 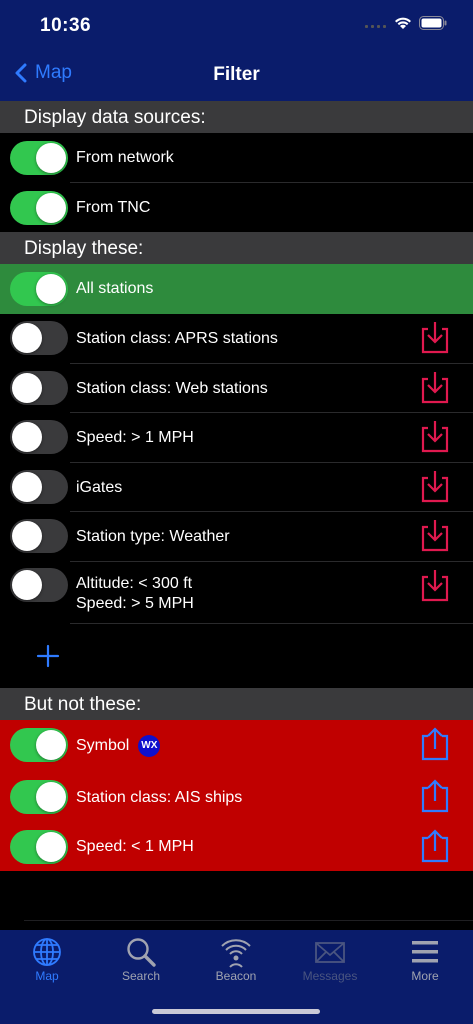 I want to click on exclude-label: Symbol WX, so click(x=118, y=746).